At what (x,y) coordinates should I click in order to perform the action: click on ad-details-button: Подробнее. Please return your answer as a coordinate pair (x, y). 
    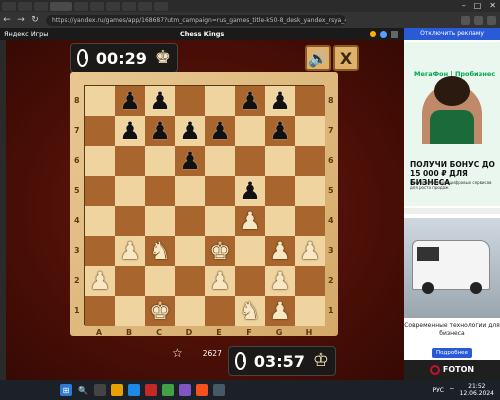
    Looking at the image, I should click on (452, 353).